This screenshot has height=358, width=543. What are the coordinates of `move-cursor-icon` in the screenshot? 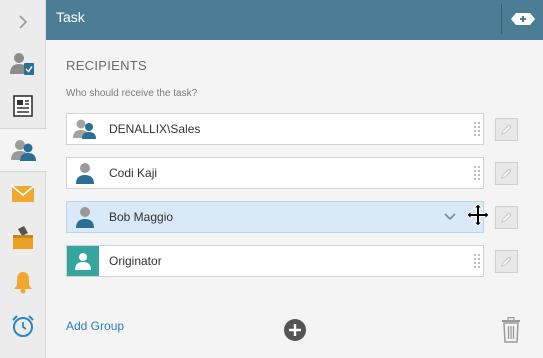 It's located at (478, 215).